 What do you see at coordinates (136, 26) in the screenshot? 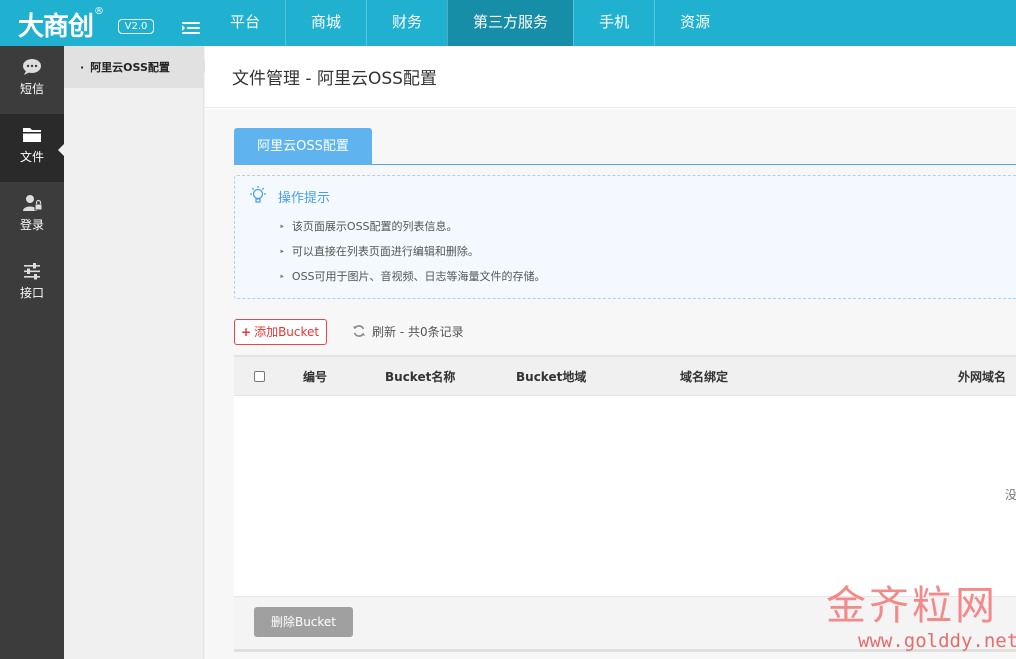
I see `version-badge: V2.0` at bounding box center [136, 26].